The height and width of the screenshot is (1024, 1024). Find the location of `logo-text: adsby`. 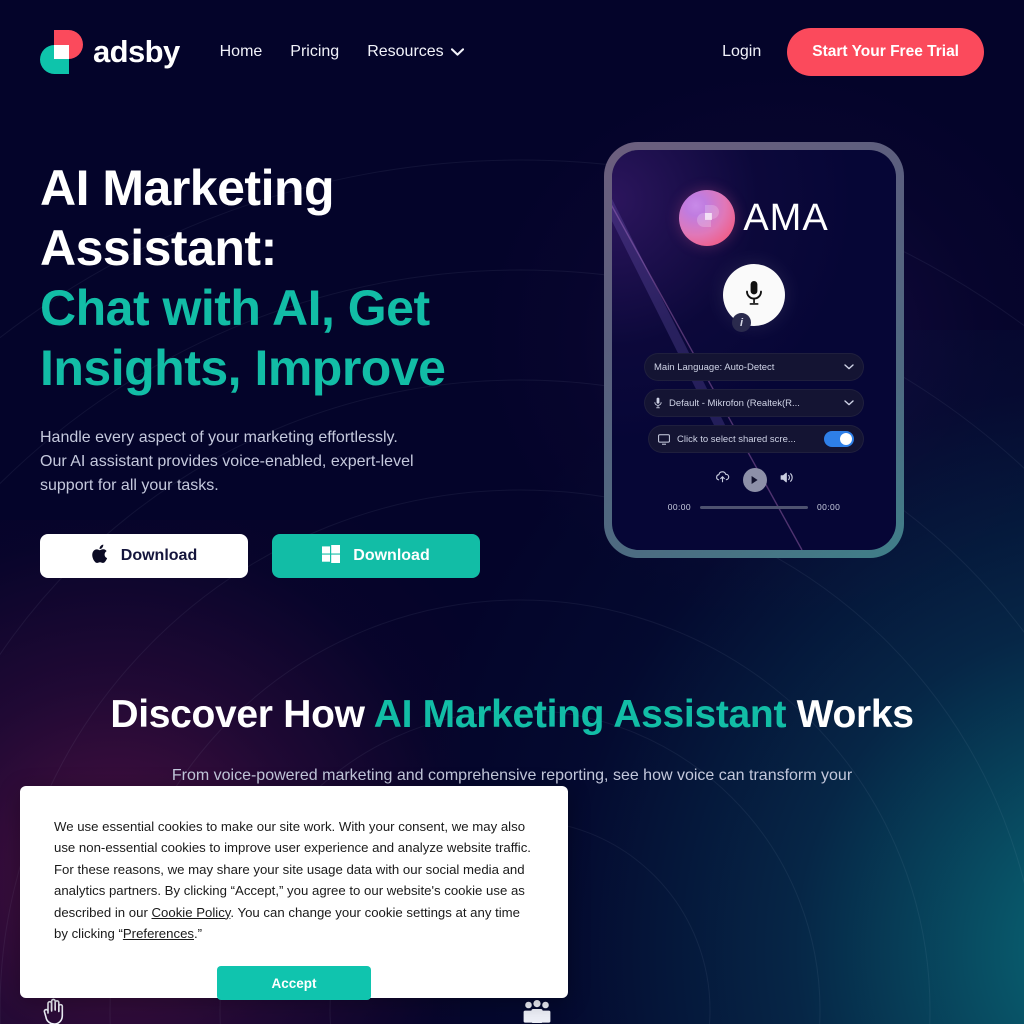

logo-text: adsby is located at coordinates (136, 51).